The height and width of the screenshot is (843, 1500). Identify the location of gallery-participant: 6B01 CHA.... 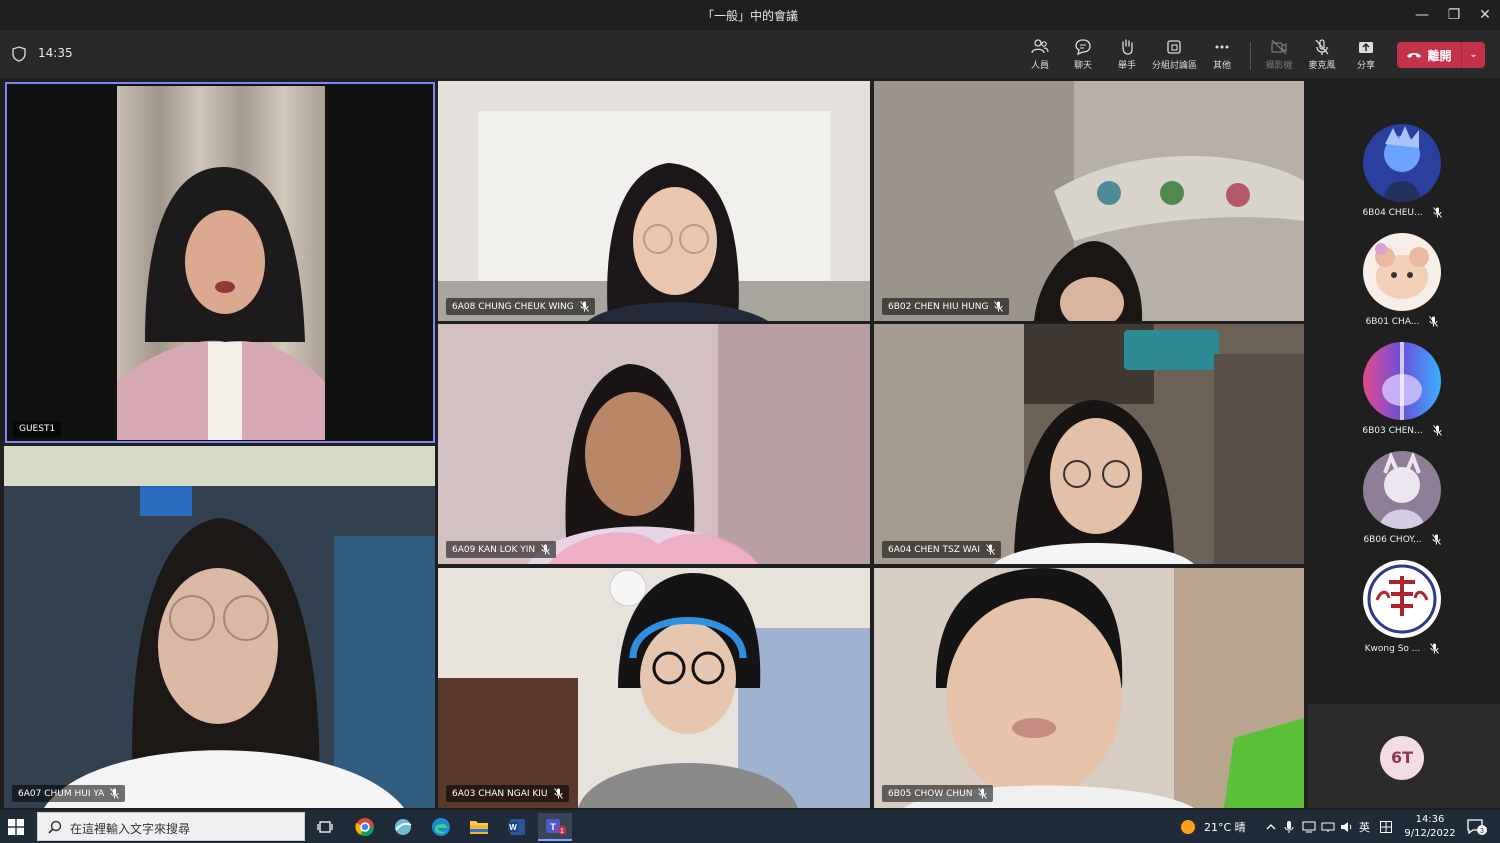
(1402, 280).